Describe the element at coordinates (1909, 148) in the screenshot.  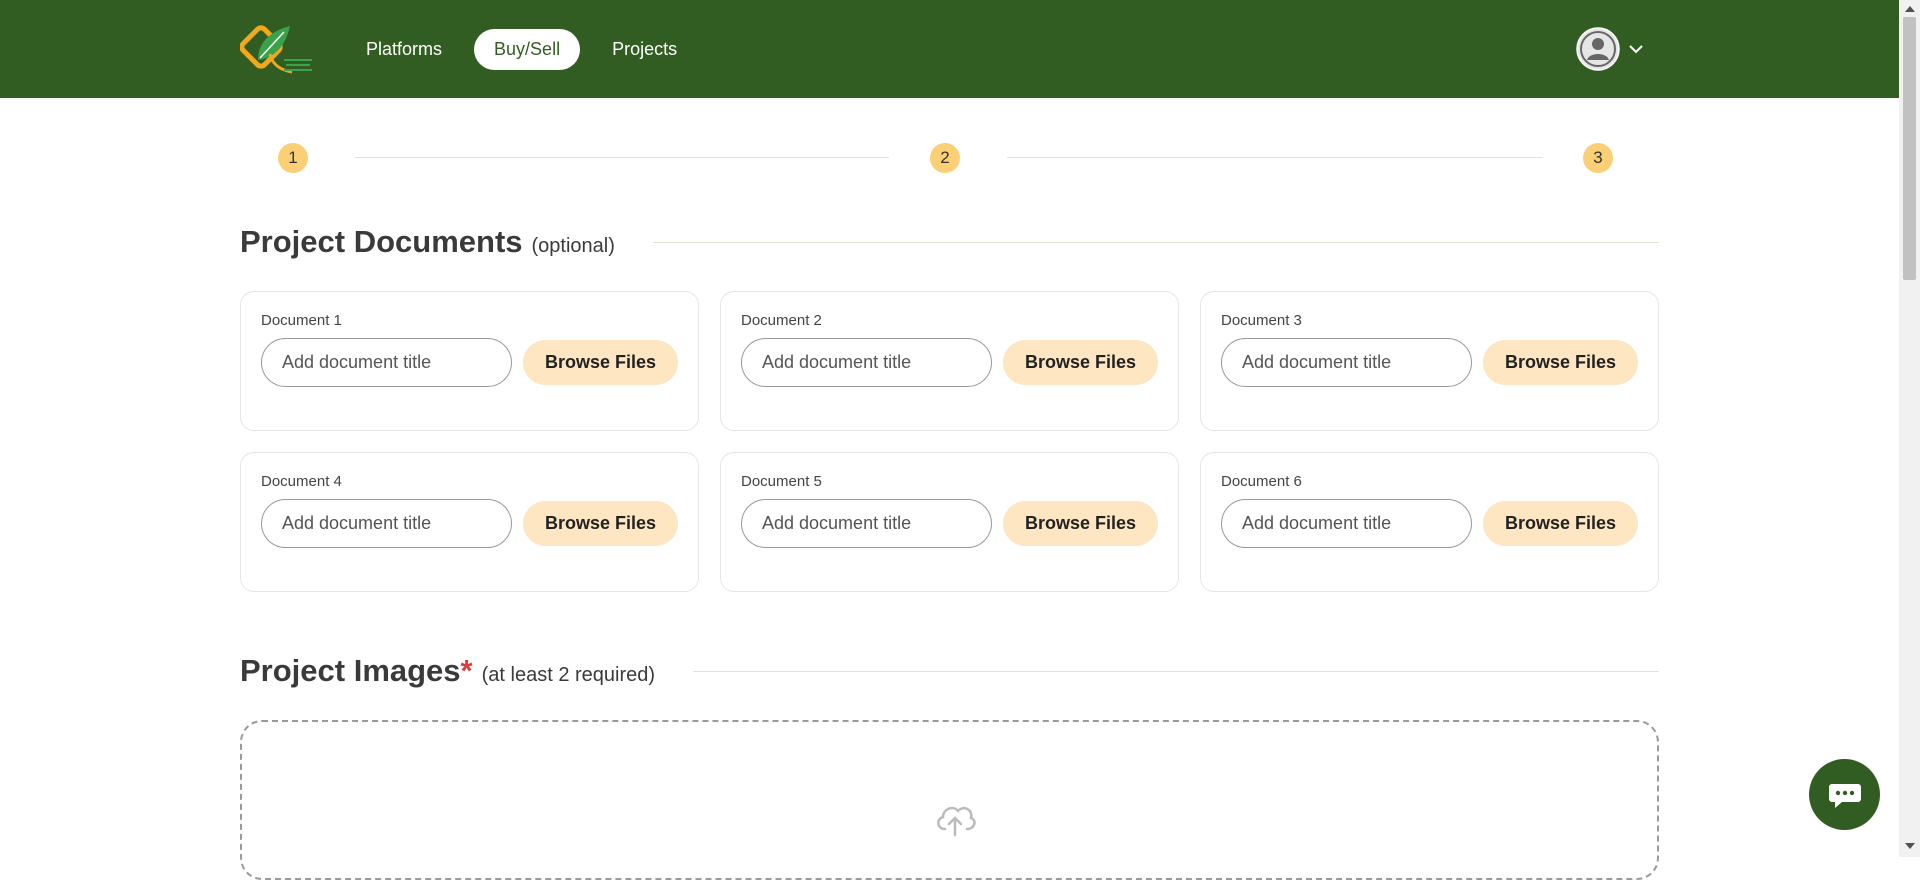
I see `scrollbar-thumb` at that location.